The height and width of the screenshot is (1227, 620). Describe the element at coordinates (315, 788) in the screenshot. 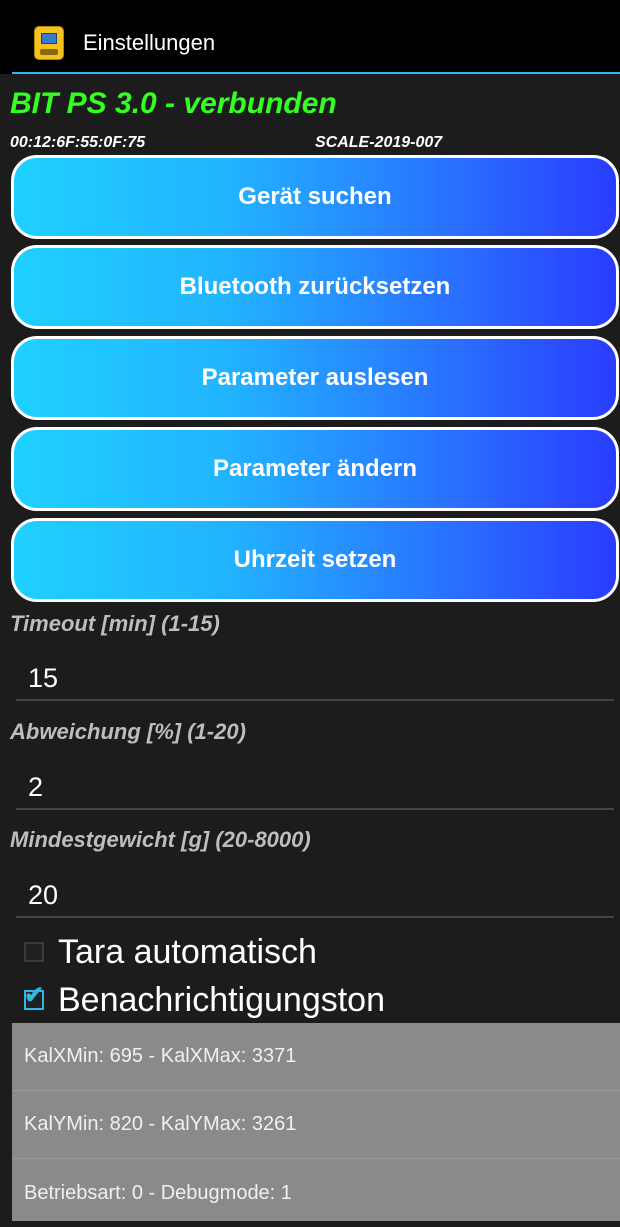

I see `deviation-input` at that location.